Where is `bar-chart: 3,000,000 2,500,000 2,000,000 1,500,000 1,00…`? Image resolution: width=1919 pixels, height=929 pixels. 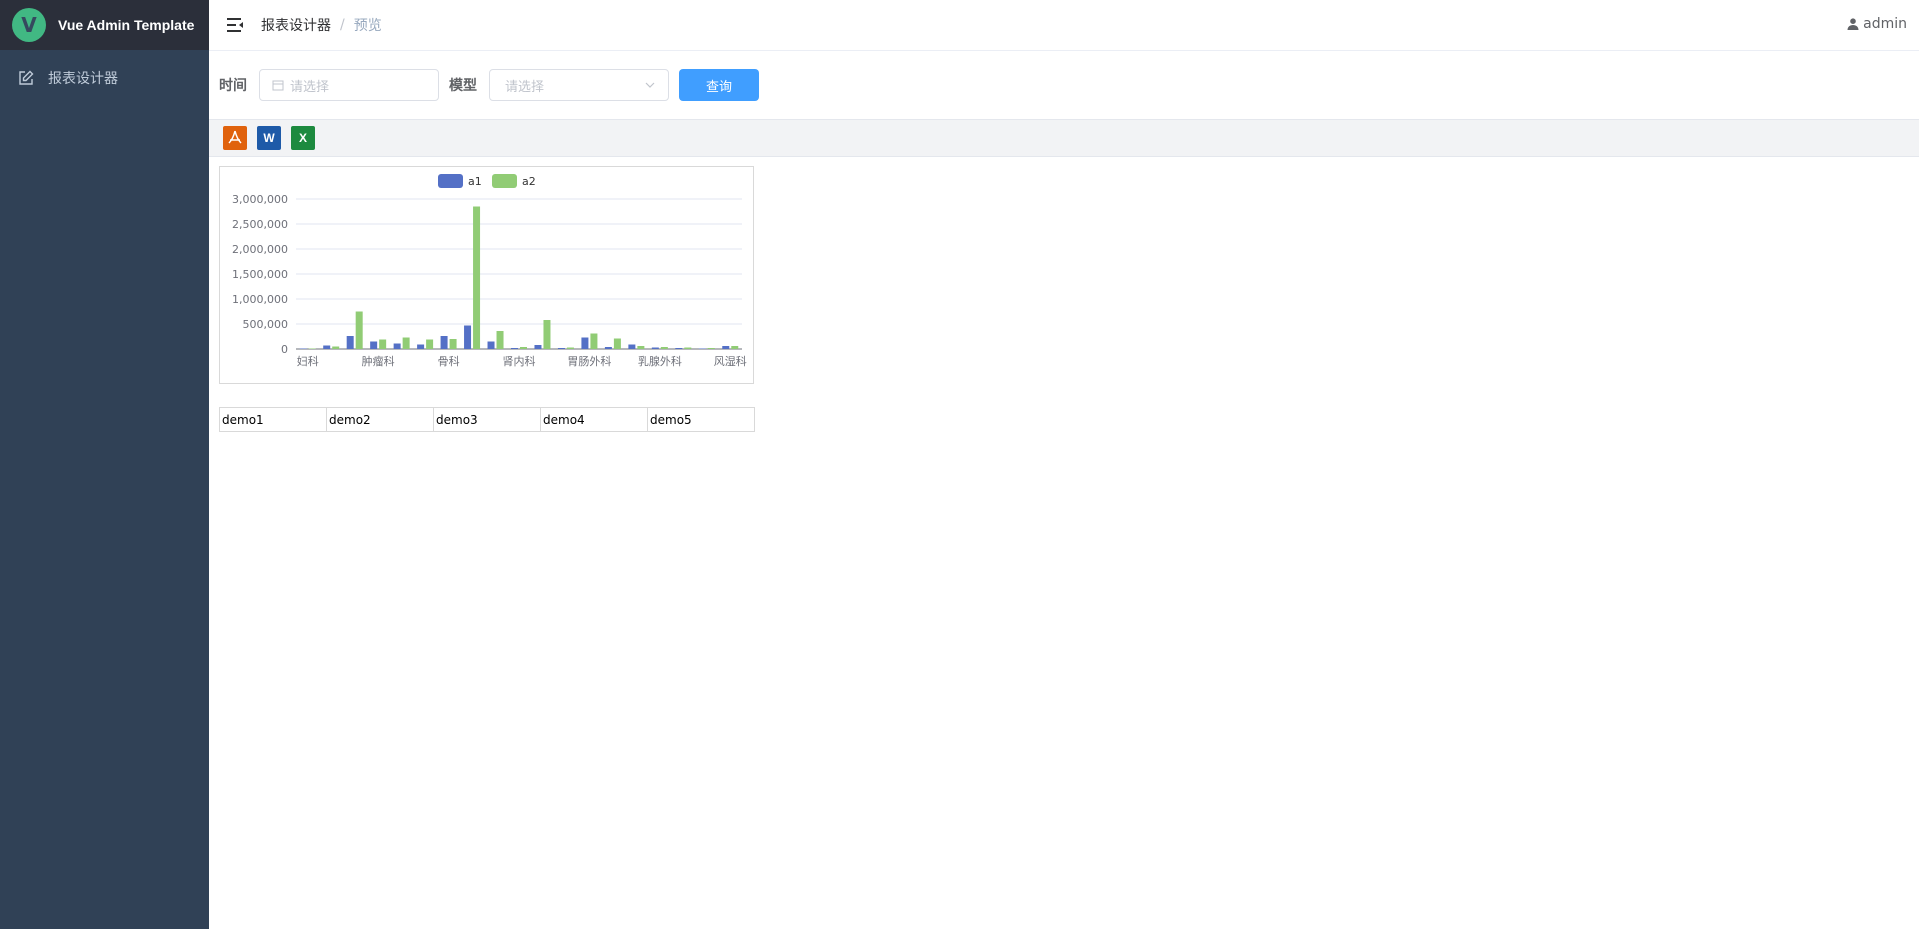
bar-chart: 3,000,000 2,500,000 2,000,000 1,500,000 1,00… is located at coordinates (489, 271).